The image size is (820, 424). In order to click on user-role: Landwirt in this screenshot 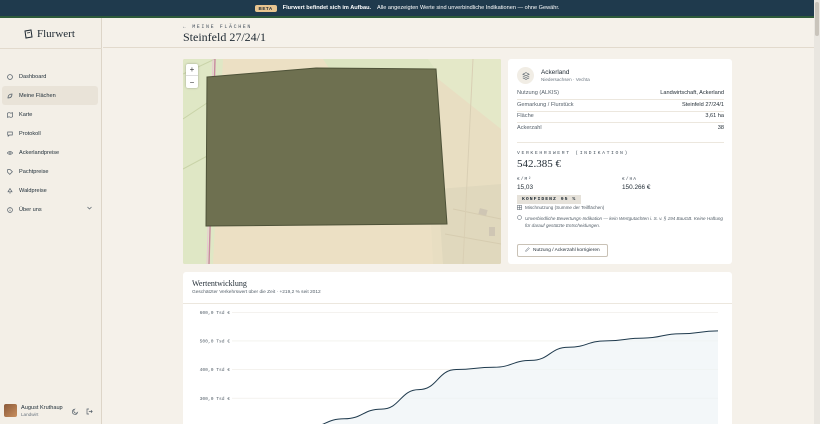, I will do `click(30, 414)`.